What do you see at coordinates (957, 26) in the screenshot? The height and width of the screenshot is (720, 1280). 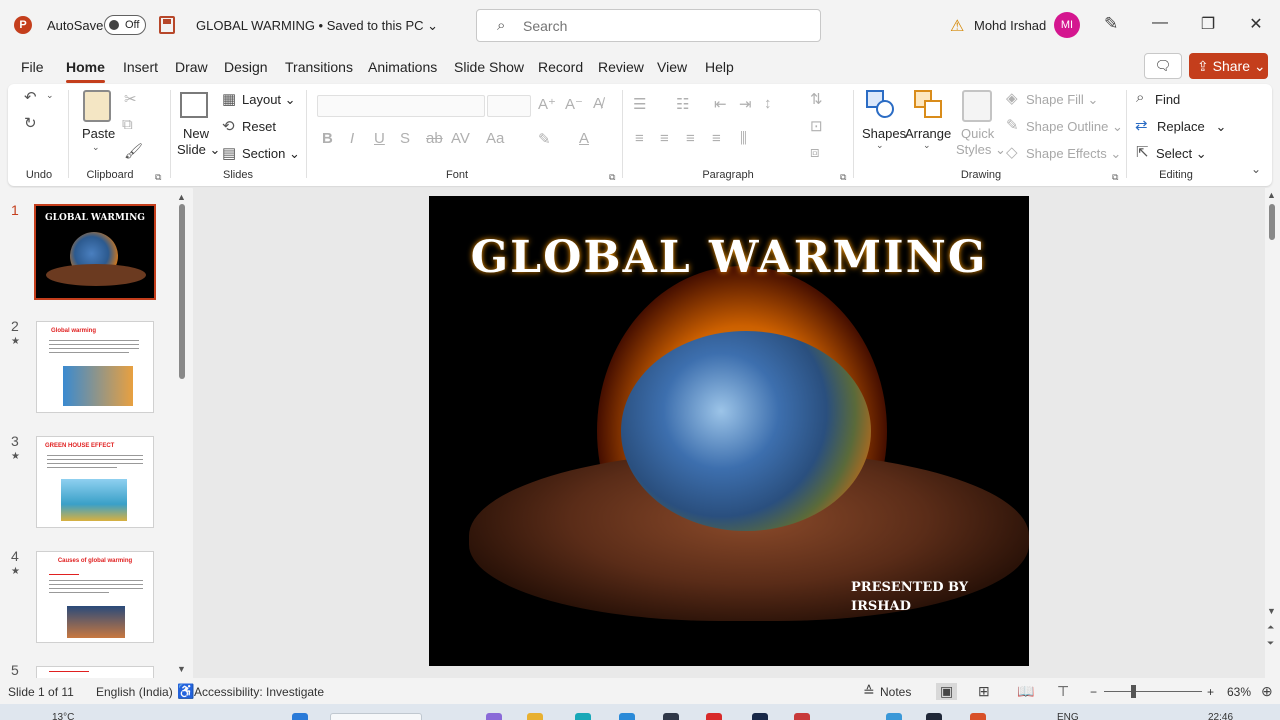 I see `warning-icon: ⚠` at bounding box center [957, 26].